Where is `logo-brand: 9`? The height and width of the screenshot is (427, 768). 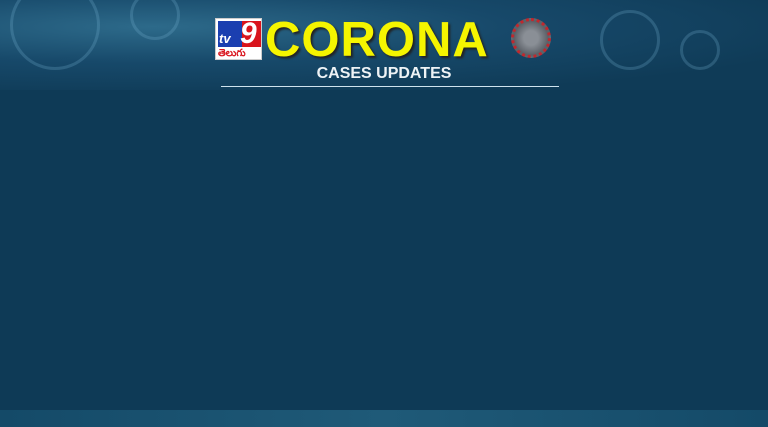
logo-brand: 9 is located at coordinates (248, 33).